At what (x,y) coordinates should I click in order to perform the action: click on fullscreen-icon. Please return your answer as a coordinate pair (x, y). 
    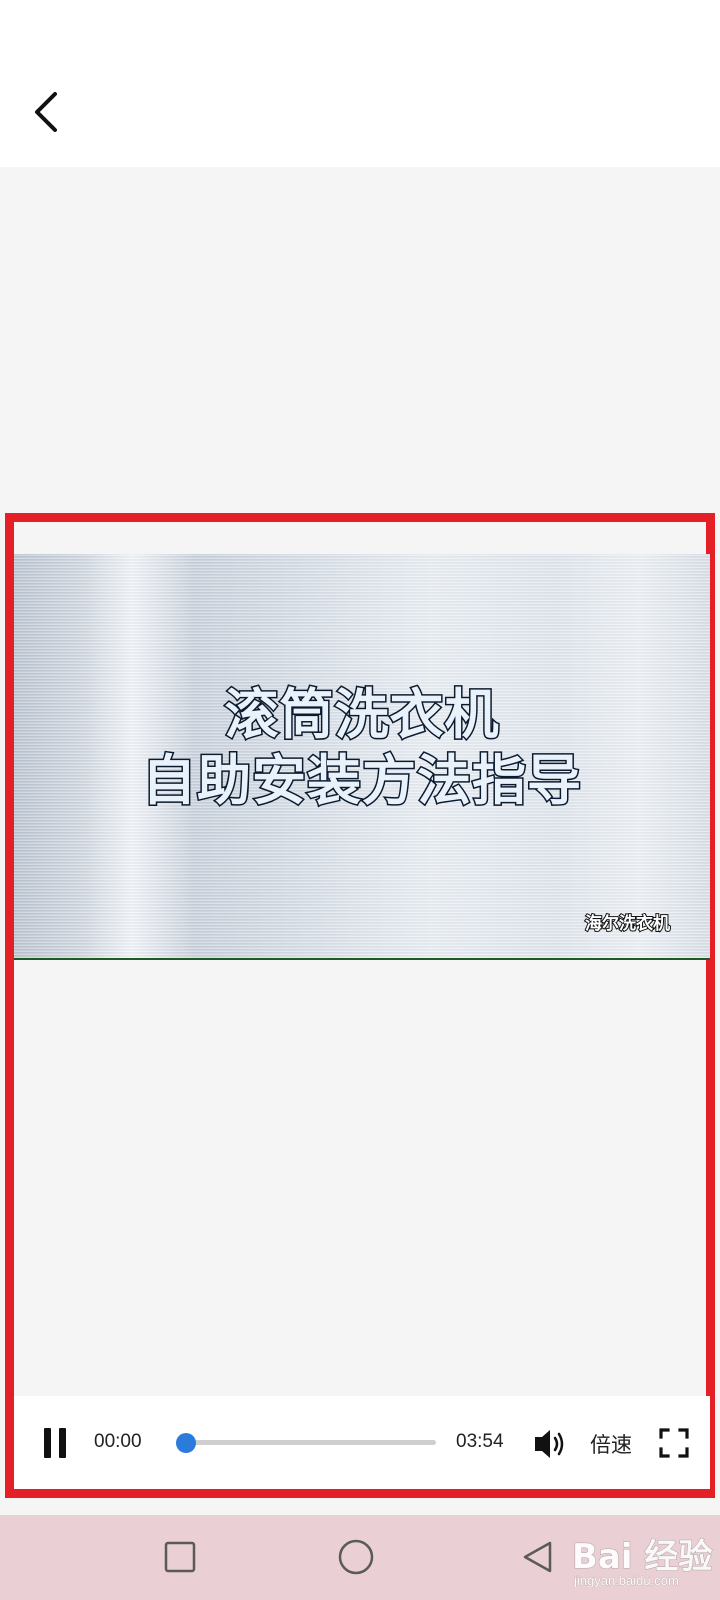
    Looking at the image, I should click on (674, 1443).